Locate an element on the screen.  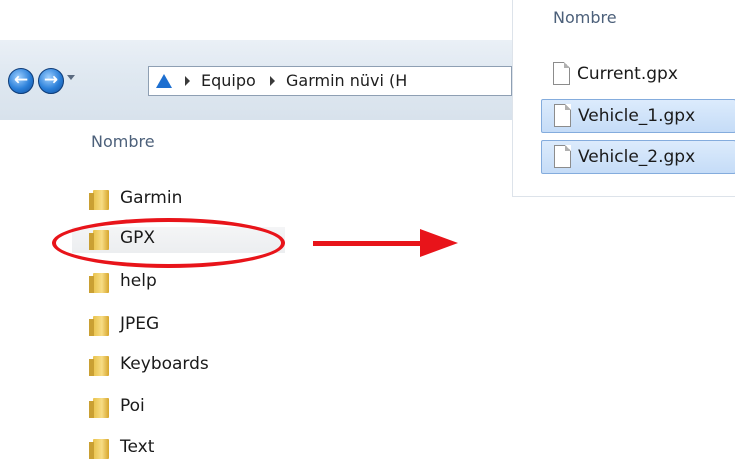
address-bar-strip: ← → Equipo Garmin nüvi (H is located at coordinates (256, 80).